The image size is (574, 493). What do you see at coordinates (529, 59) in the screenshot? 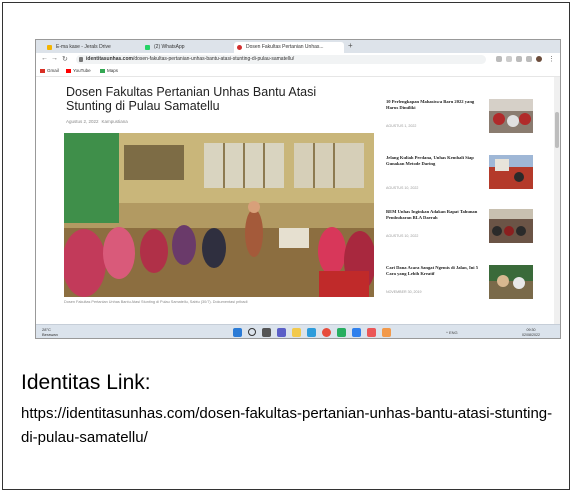
I see `sidepanel-icon` at bounding box center [529, 59].